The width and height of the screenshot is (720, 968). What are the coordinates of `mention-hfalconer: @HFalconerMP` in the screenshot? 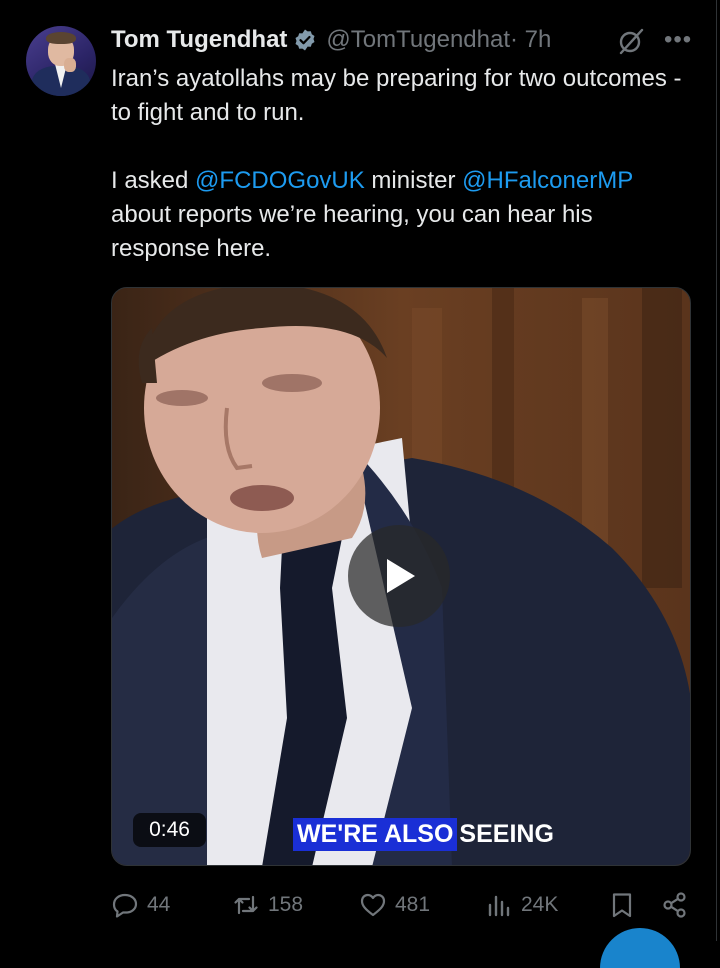 It's located at (547, 180).